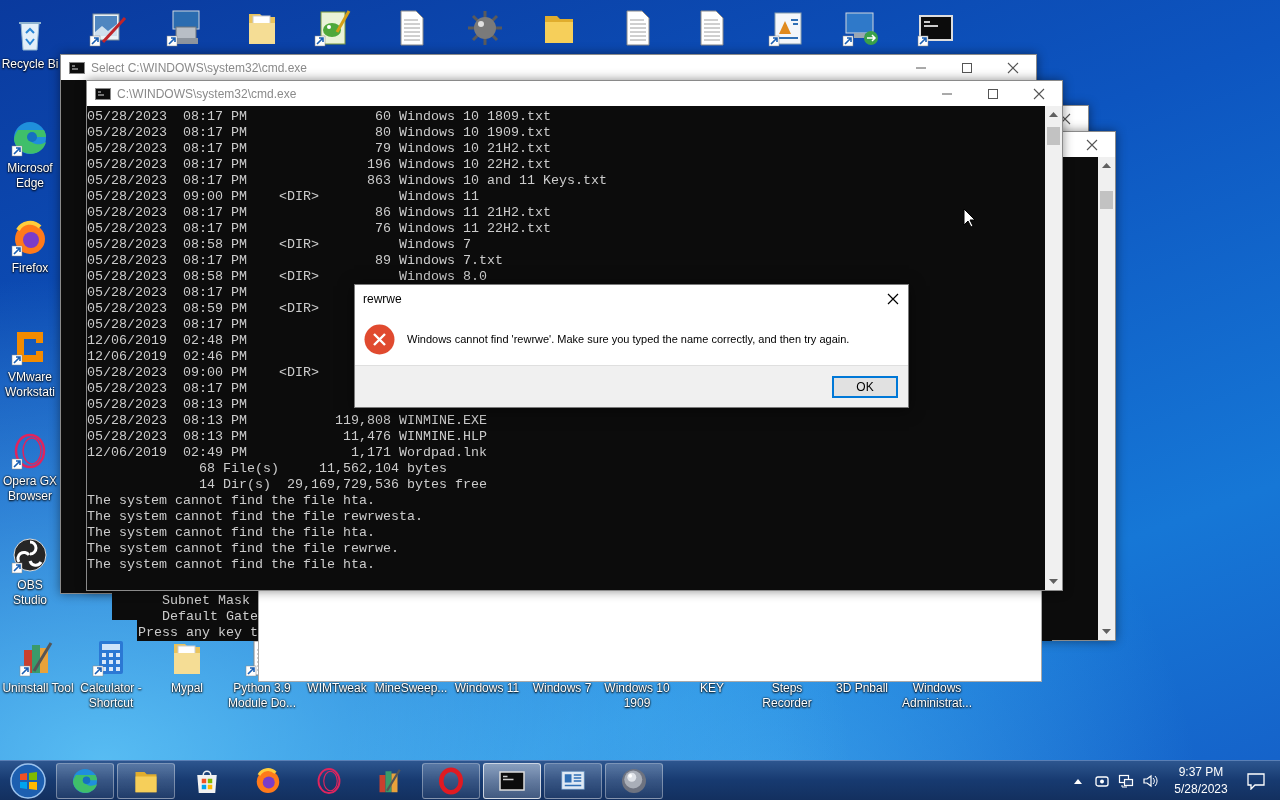 The image size is (1280, 800). What do you see at coordinates (712, 688) in the screenshot?
I see `icon-label: KEY` at bounding box center [712, 688].